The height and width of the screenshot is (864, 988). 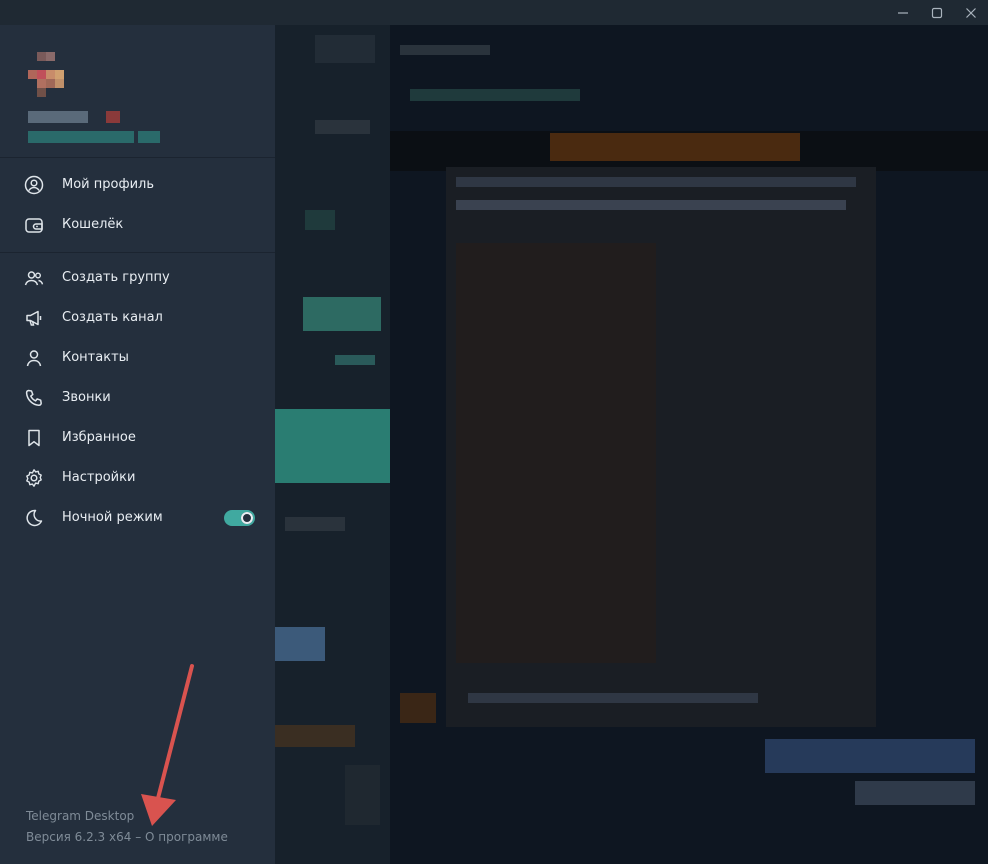 What do you see at coordinates (137, 438) in the screenshot?
I see `menu-item-saved: Избранное` at bounding box center [137, 438].